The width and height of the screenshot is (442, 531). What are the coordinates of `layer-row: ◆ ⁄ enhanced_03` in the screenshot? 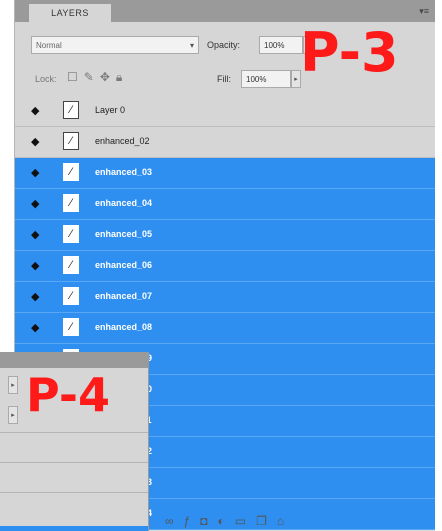 It's located at (225, 173).